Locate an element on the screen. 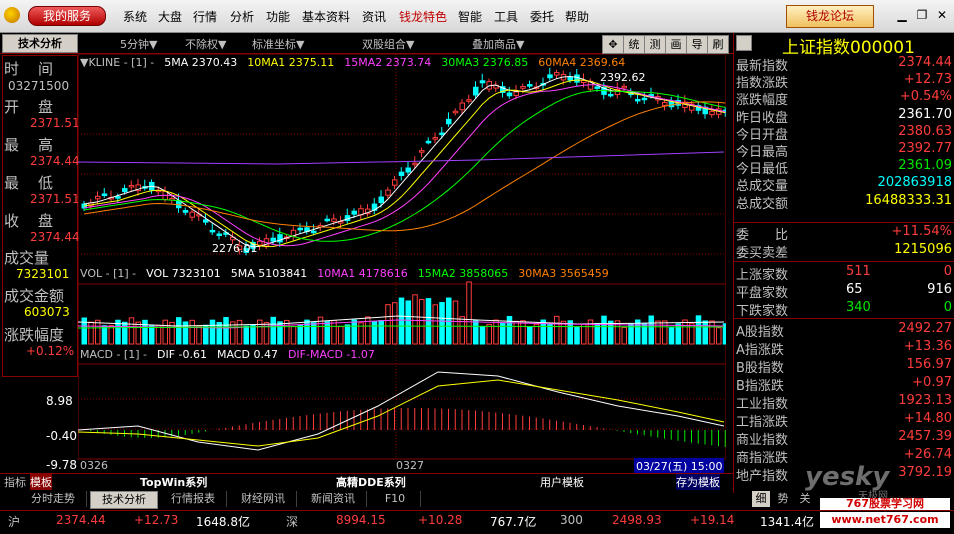  tab-0: 分时走势 is located at coordinates (53, 499).